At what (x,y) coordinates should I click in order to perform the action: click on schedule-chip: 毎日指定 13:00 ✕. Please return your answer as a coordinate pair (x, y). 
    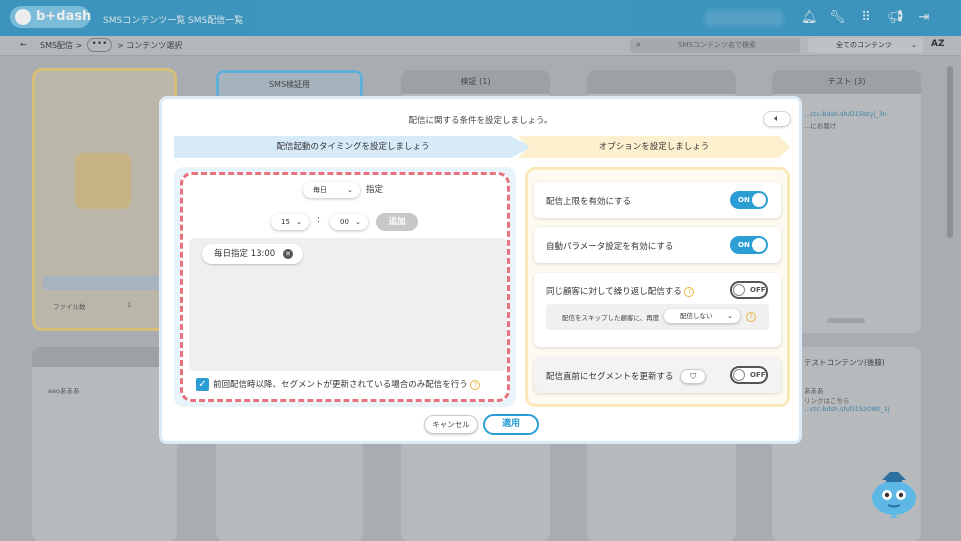
    Looking at the image, I should click on (252, 254).